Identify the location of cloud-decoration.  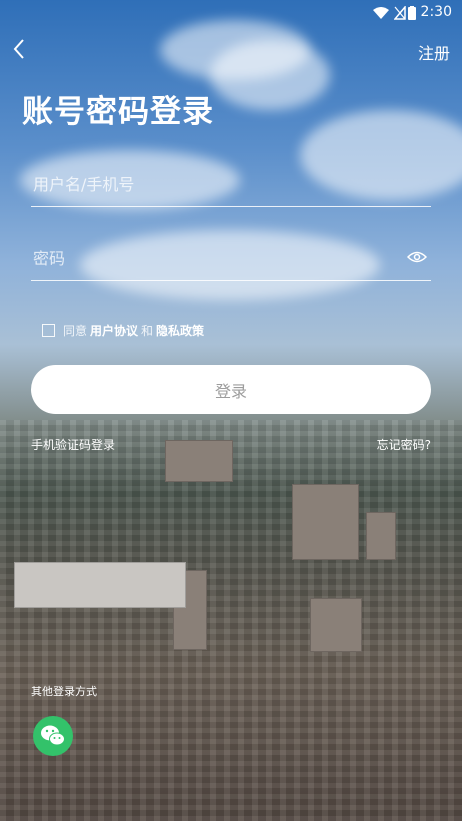
(270, 75).